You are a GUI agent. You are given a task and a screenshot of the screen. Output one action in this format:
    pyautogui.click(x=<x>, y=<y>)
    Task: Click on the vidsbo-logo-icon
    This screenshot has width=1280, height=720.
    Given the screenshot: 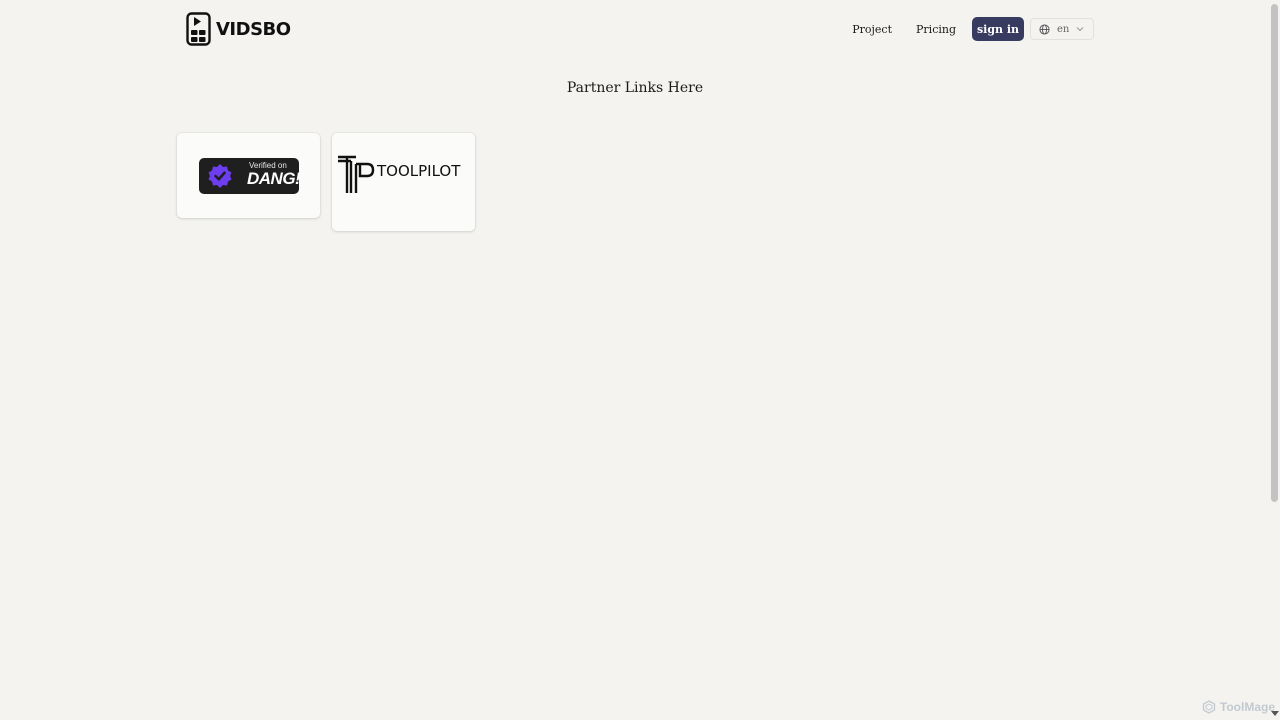 What is the action you would take?
    pyautogui.click(x=198, y=29)
    